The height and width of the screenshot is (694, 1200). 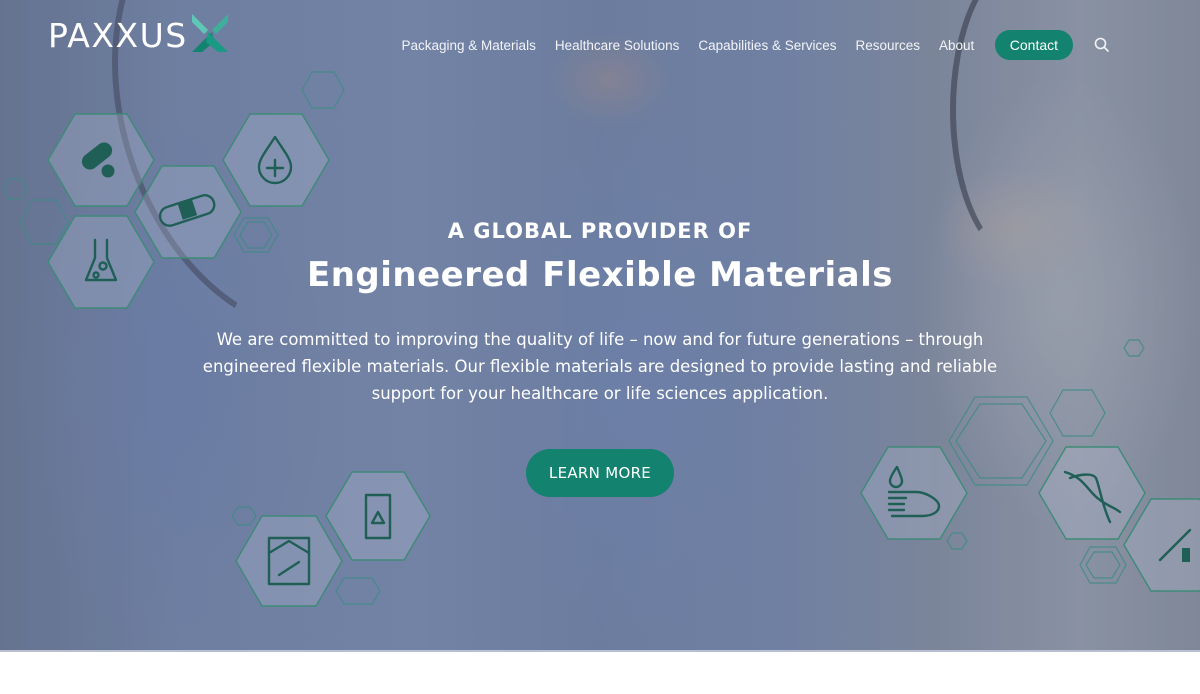 I want to click on nav-capabilities-services: Capabilities & Services, so click(x=767, y=45).